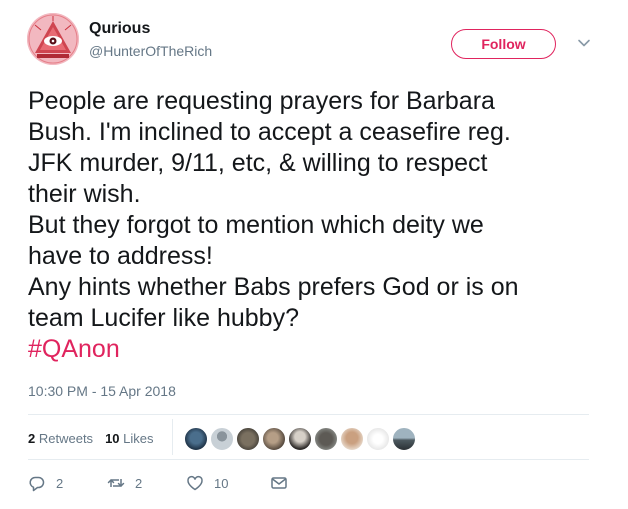  I want to click on envelope-icon, so click(279, 483).